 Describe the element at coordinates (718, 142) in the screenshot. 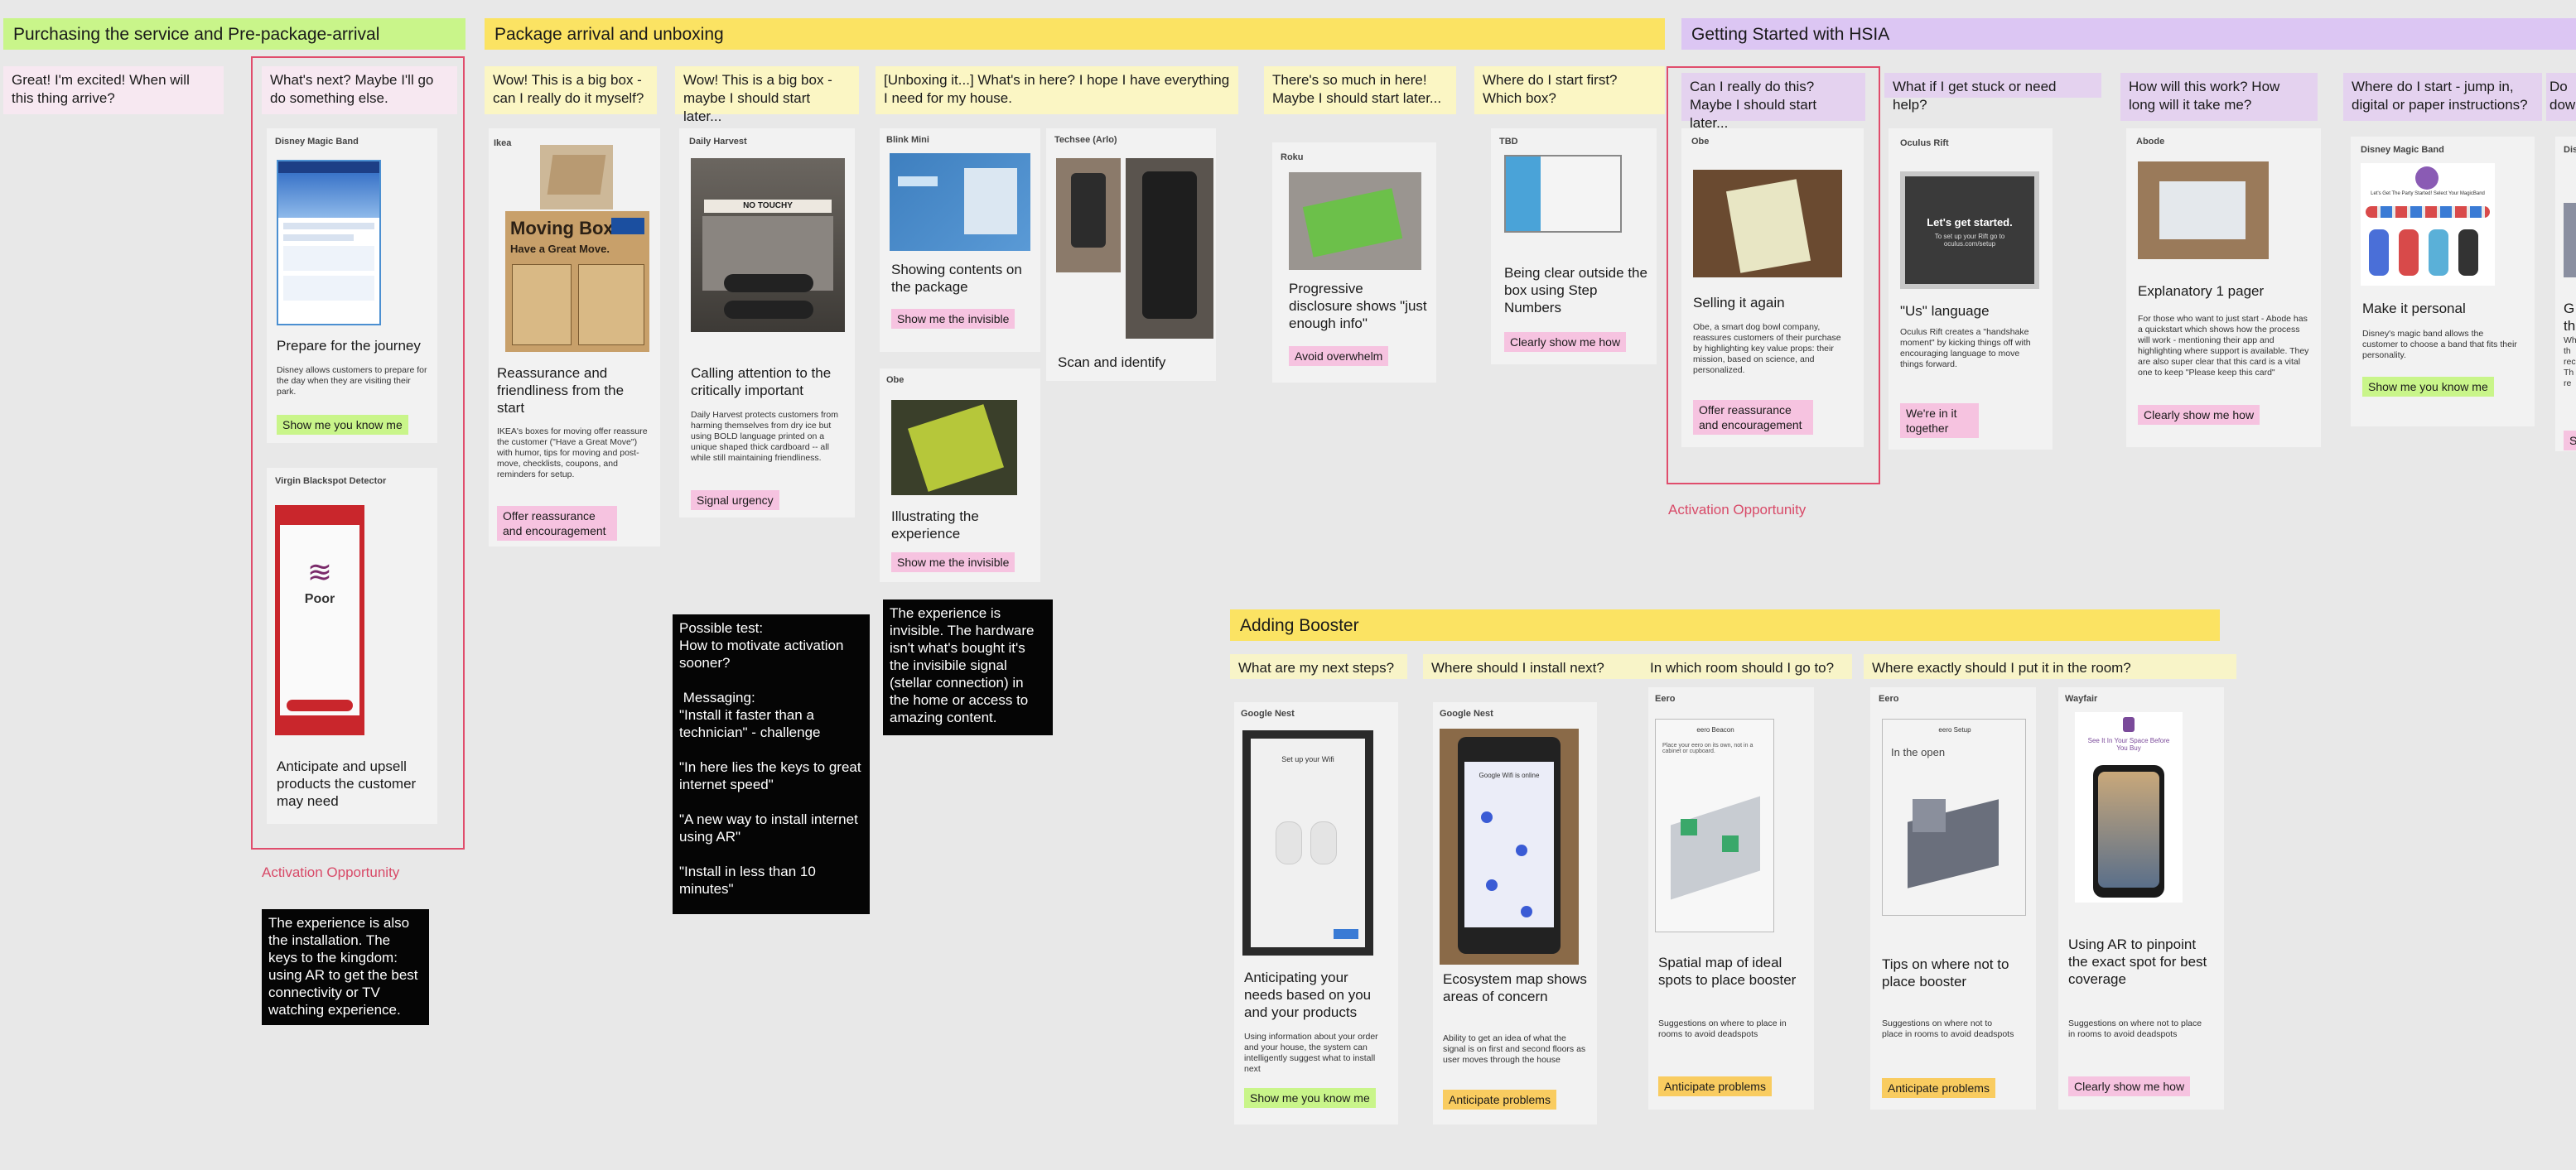

I see `card-brand: Daily Harvest` at that location.